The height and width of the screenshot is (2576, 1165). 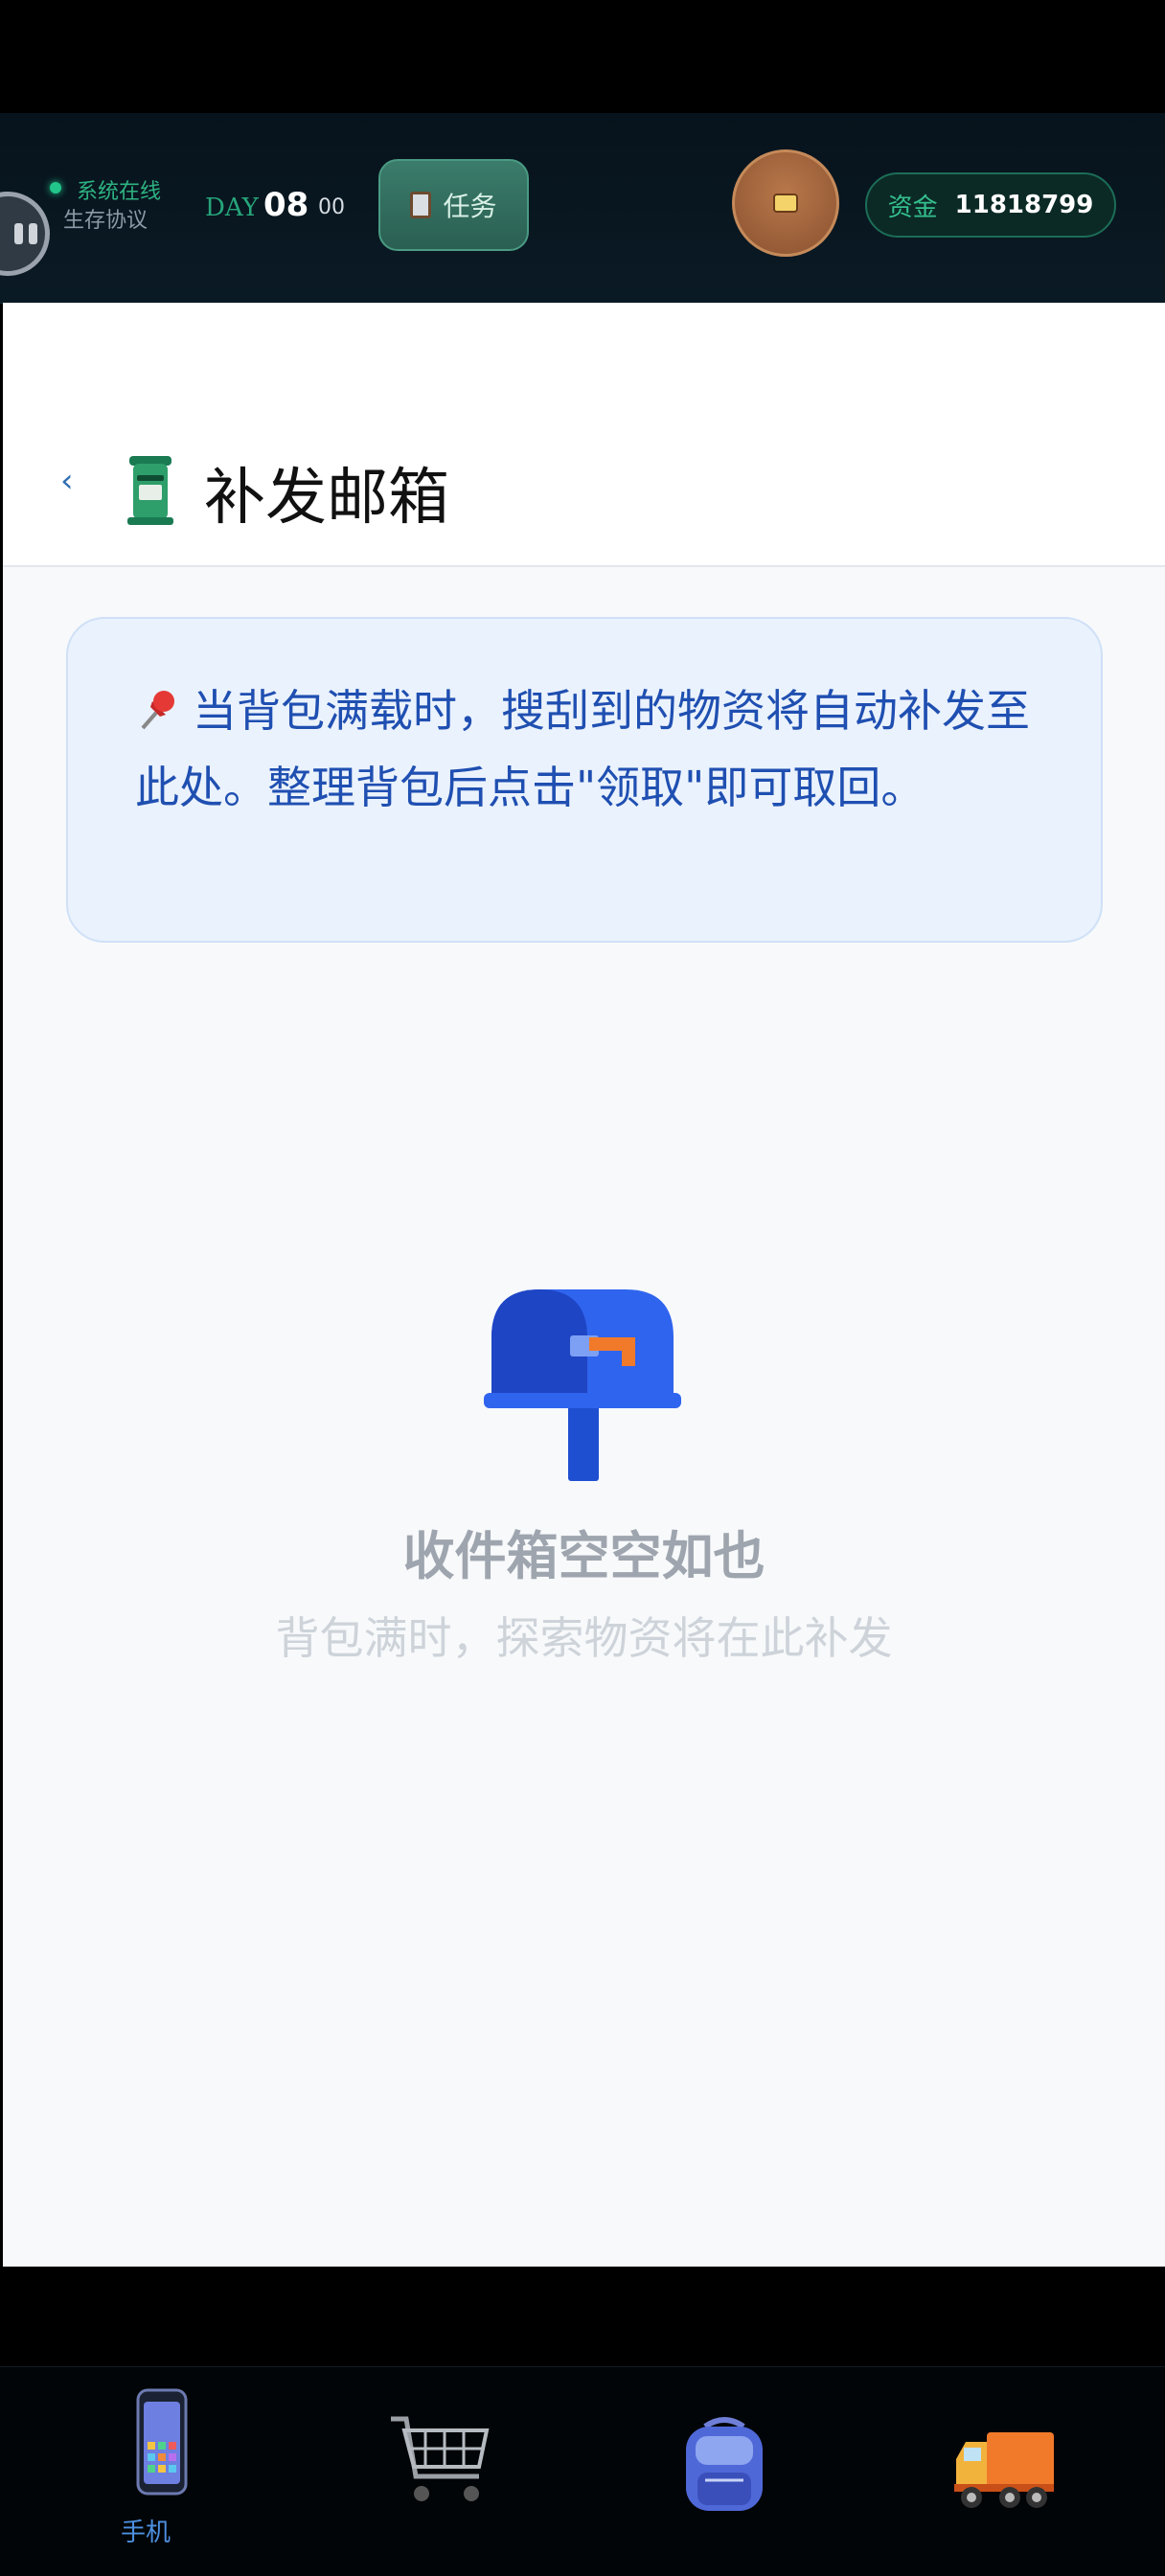 I want to click on funds-label: 资金, so click(x=912, y=208).